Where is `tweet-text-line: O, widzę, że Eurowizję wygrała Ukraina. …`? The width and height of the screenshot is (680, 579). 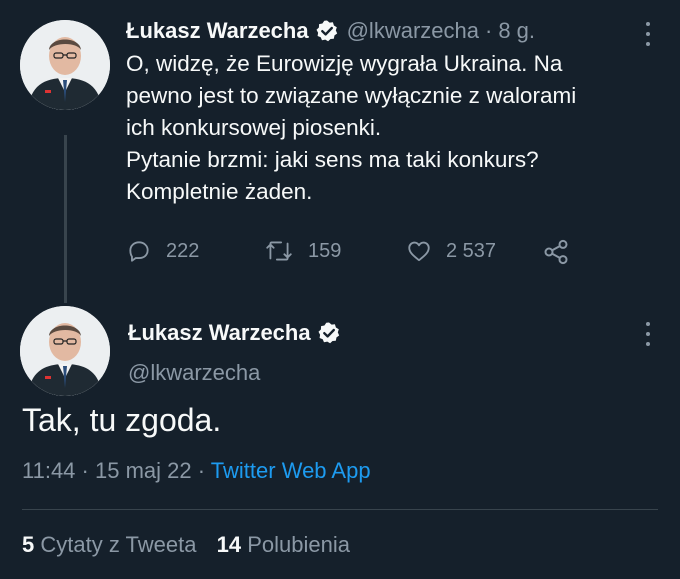 tweet-text-line: O, widzę, że Eurowizję wygrała Ukraina. … is located at coordinates (344, 63).